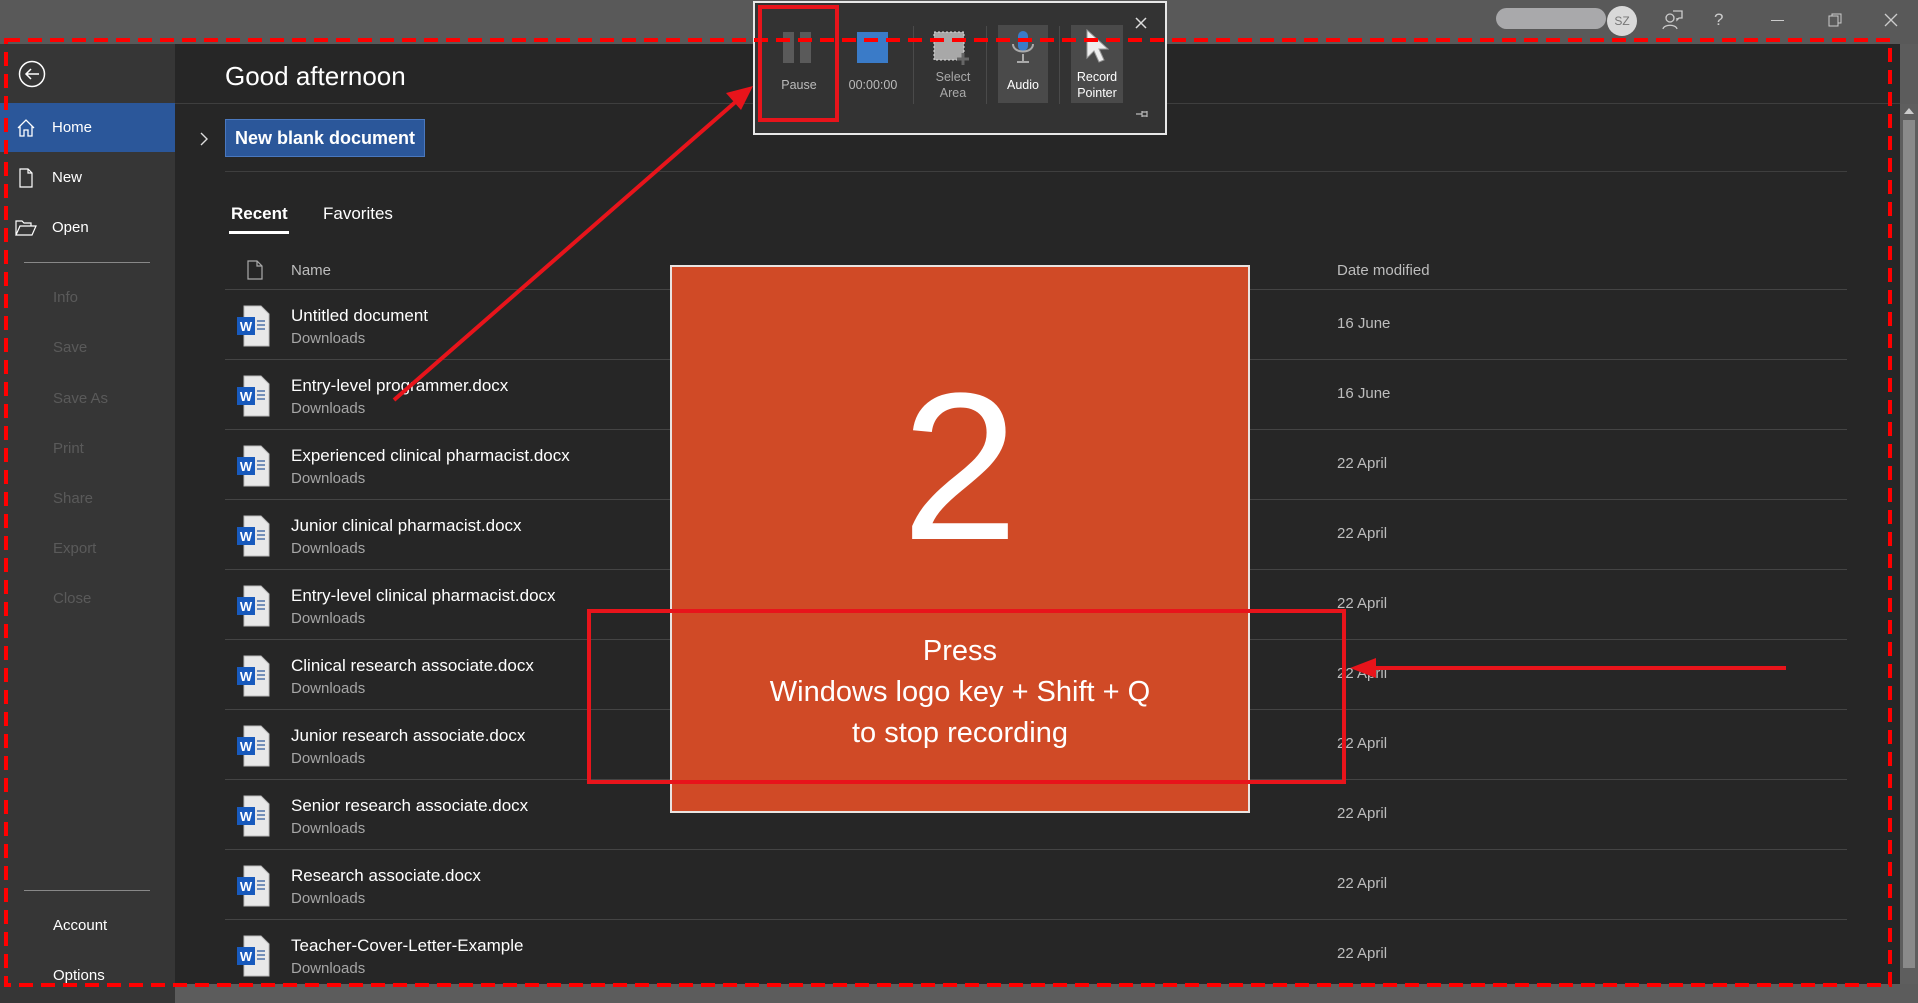 Image resolution: width=1918 pixels, height=1003 pixels. What do you see at coordinates (325, 138) in the screenshot?
I see `new-blank-document-button: New blank document` at bounding box center [325, 138].